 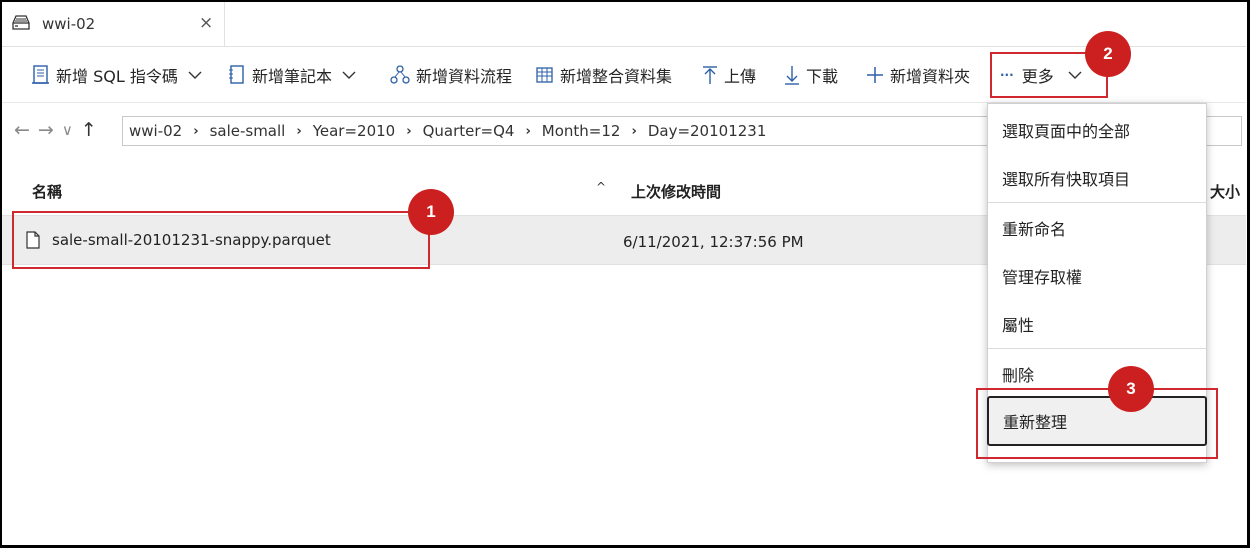 I want to click on menu-item-rename: 重新命名, so click(x=1098, y=228).